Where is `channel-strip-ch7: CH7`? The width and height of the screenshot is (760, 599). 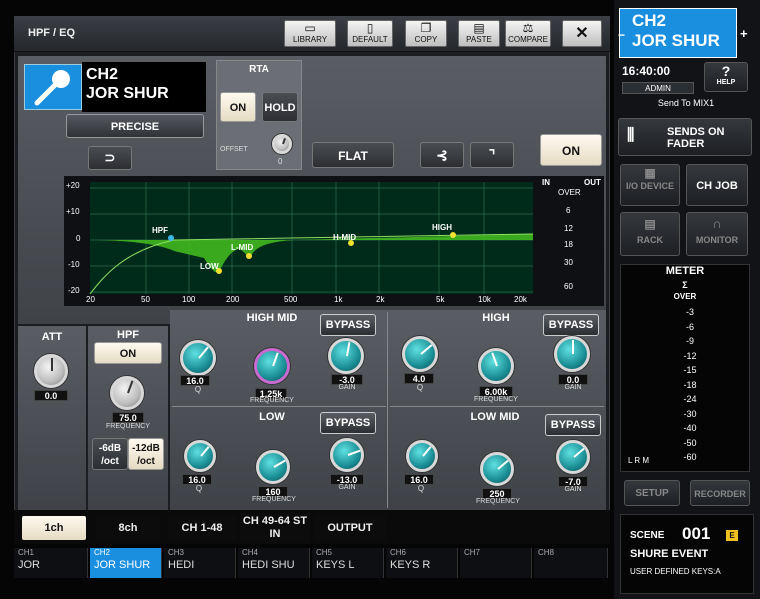 channel-strip-ch7: CH7 is located at coordinates (496, 563).